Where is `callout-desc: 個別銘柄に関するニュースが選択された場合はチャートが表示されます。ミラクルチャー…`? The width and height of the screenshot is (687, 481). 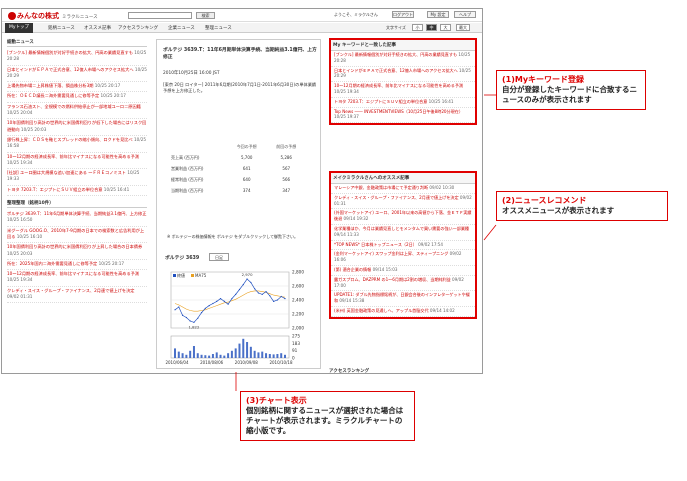
callout-desc: 個別銘柄に関するニュースが選択された場合はチャートが表示されます。ミラクルチャー… is located at coordinates (325, 420).